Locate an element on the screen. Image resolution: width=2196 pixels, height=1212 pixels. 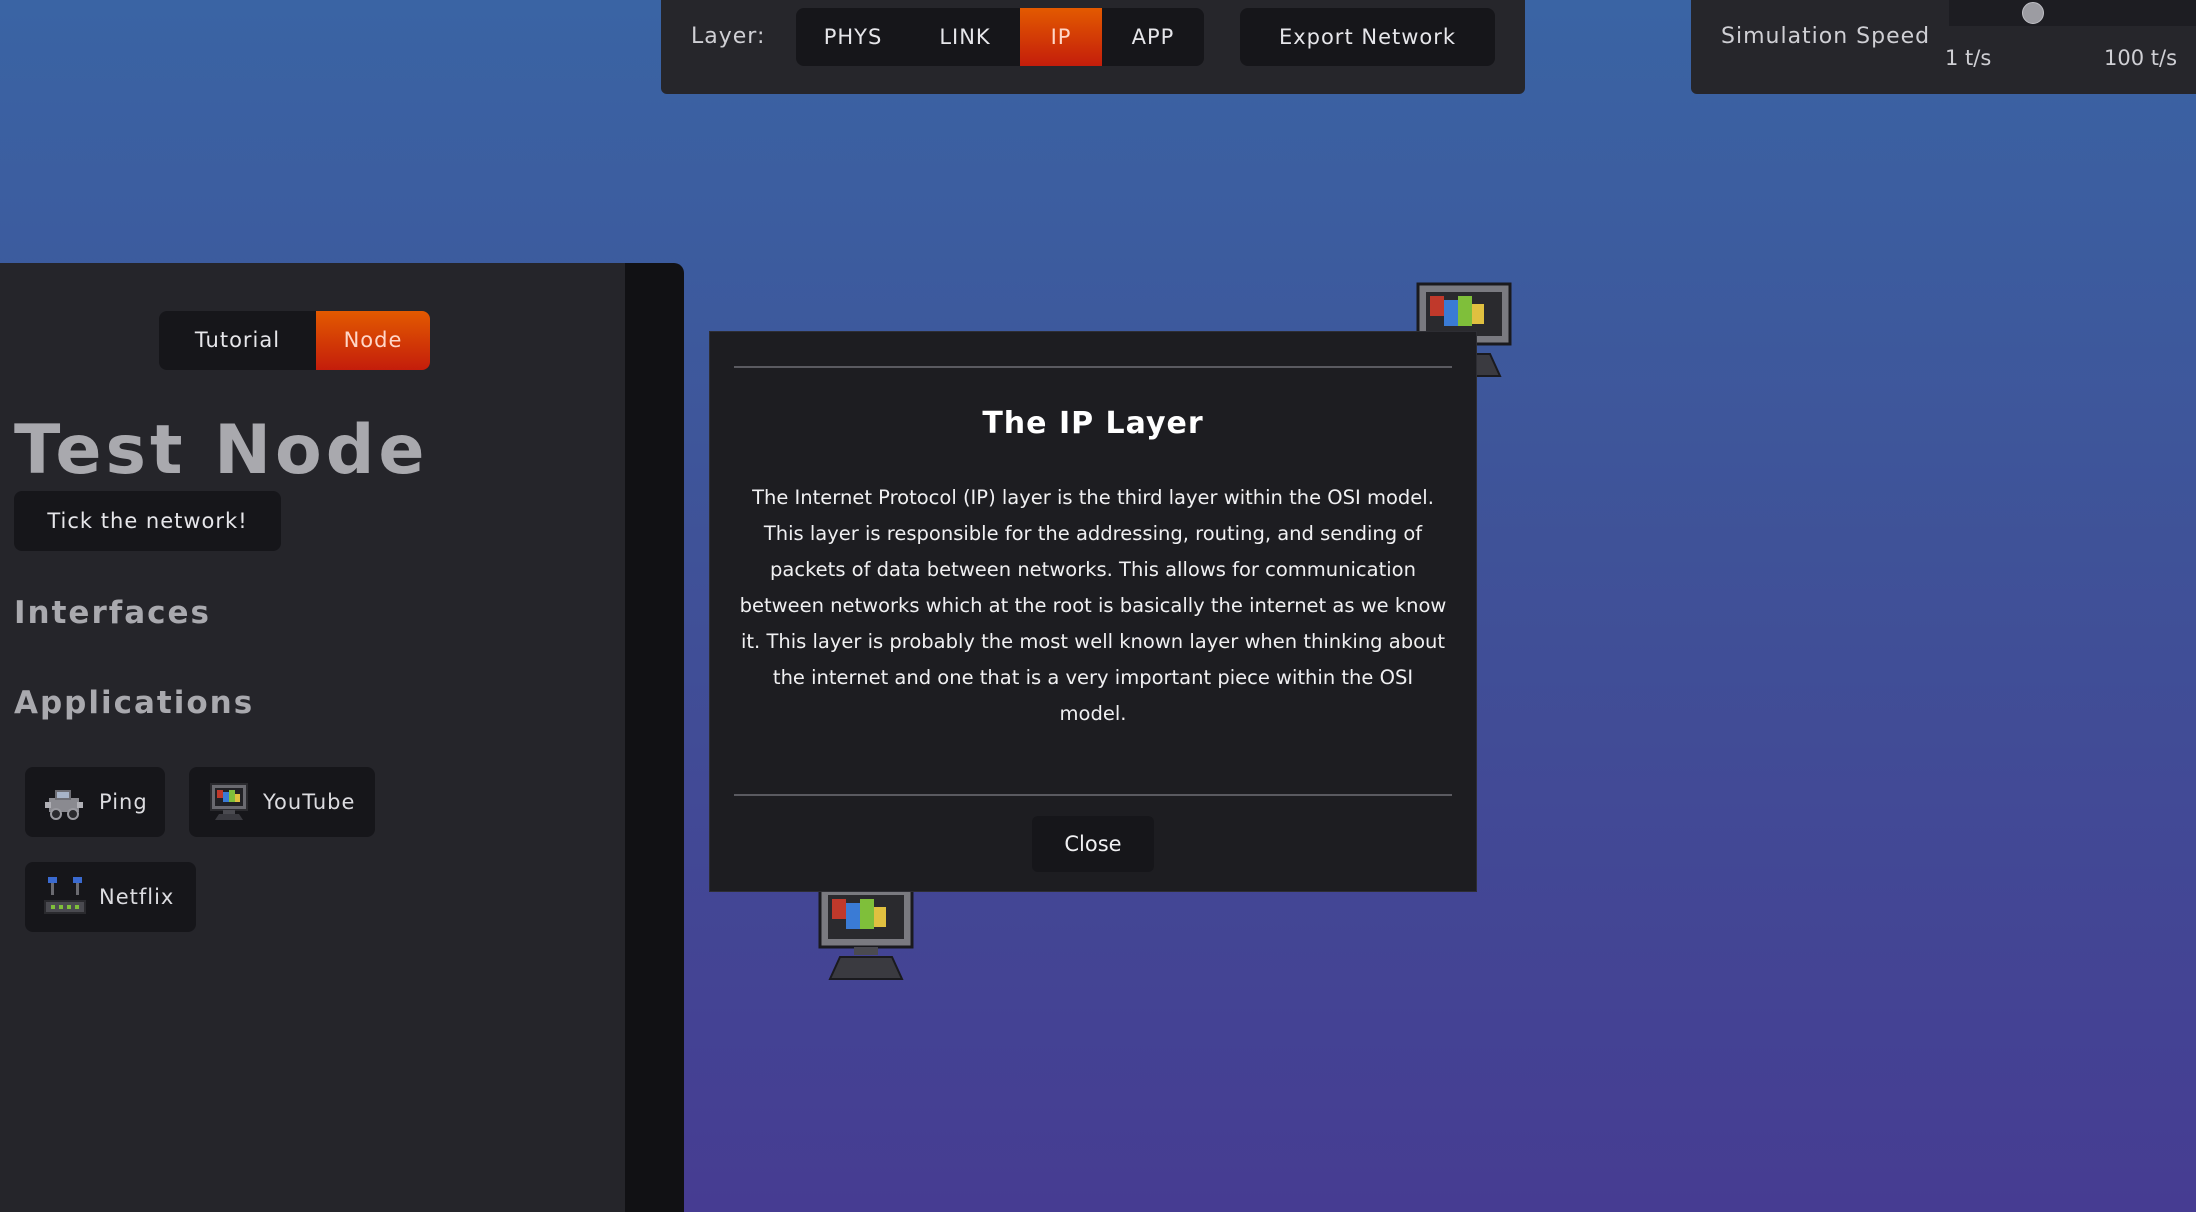
computer-icon is located at coordinates (866, 932).